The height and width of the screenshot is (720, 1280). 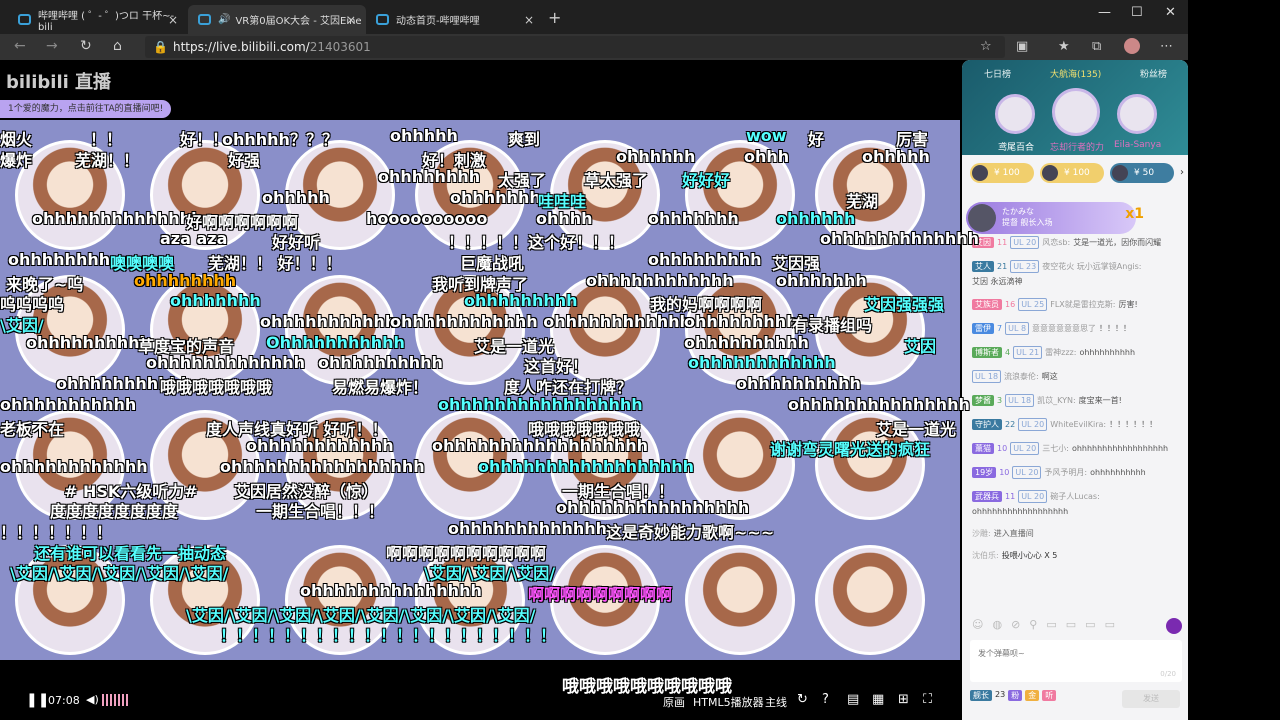 I want to click on fan-medal: 艾人, so click(x=983, y=266).